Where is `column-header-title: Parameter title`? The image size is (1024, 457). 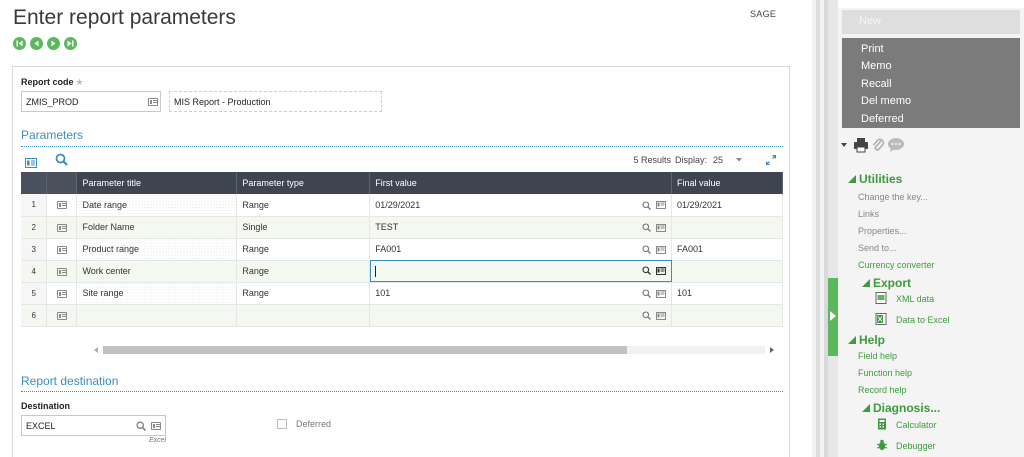
column-header-title: Parameter title is located at coordinates (157, 183).